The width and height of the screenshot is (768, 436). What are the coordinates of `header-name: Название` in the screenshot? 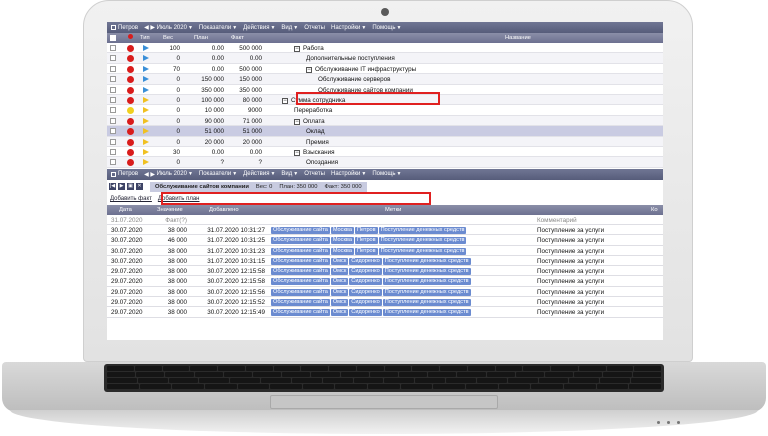 It's located at (518, 38).